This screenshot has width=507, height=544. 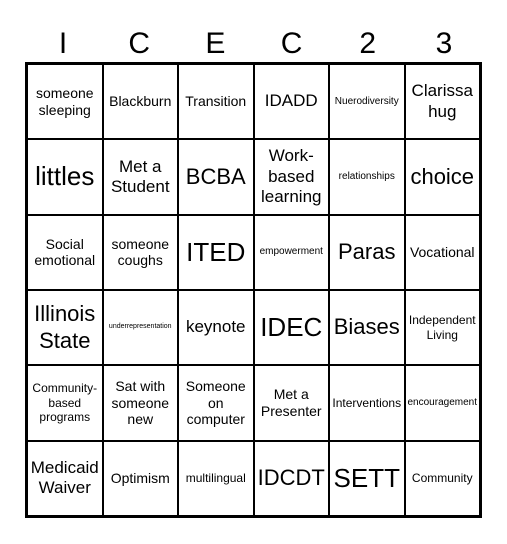 I want to click on bingo-cell: Sat with someone new, so click(x=140, y=403).